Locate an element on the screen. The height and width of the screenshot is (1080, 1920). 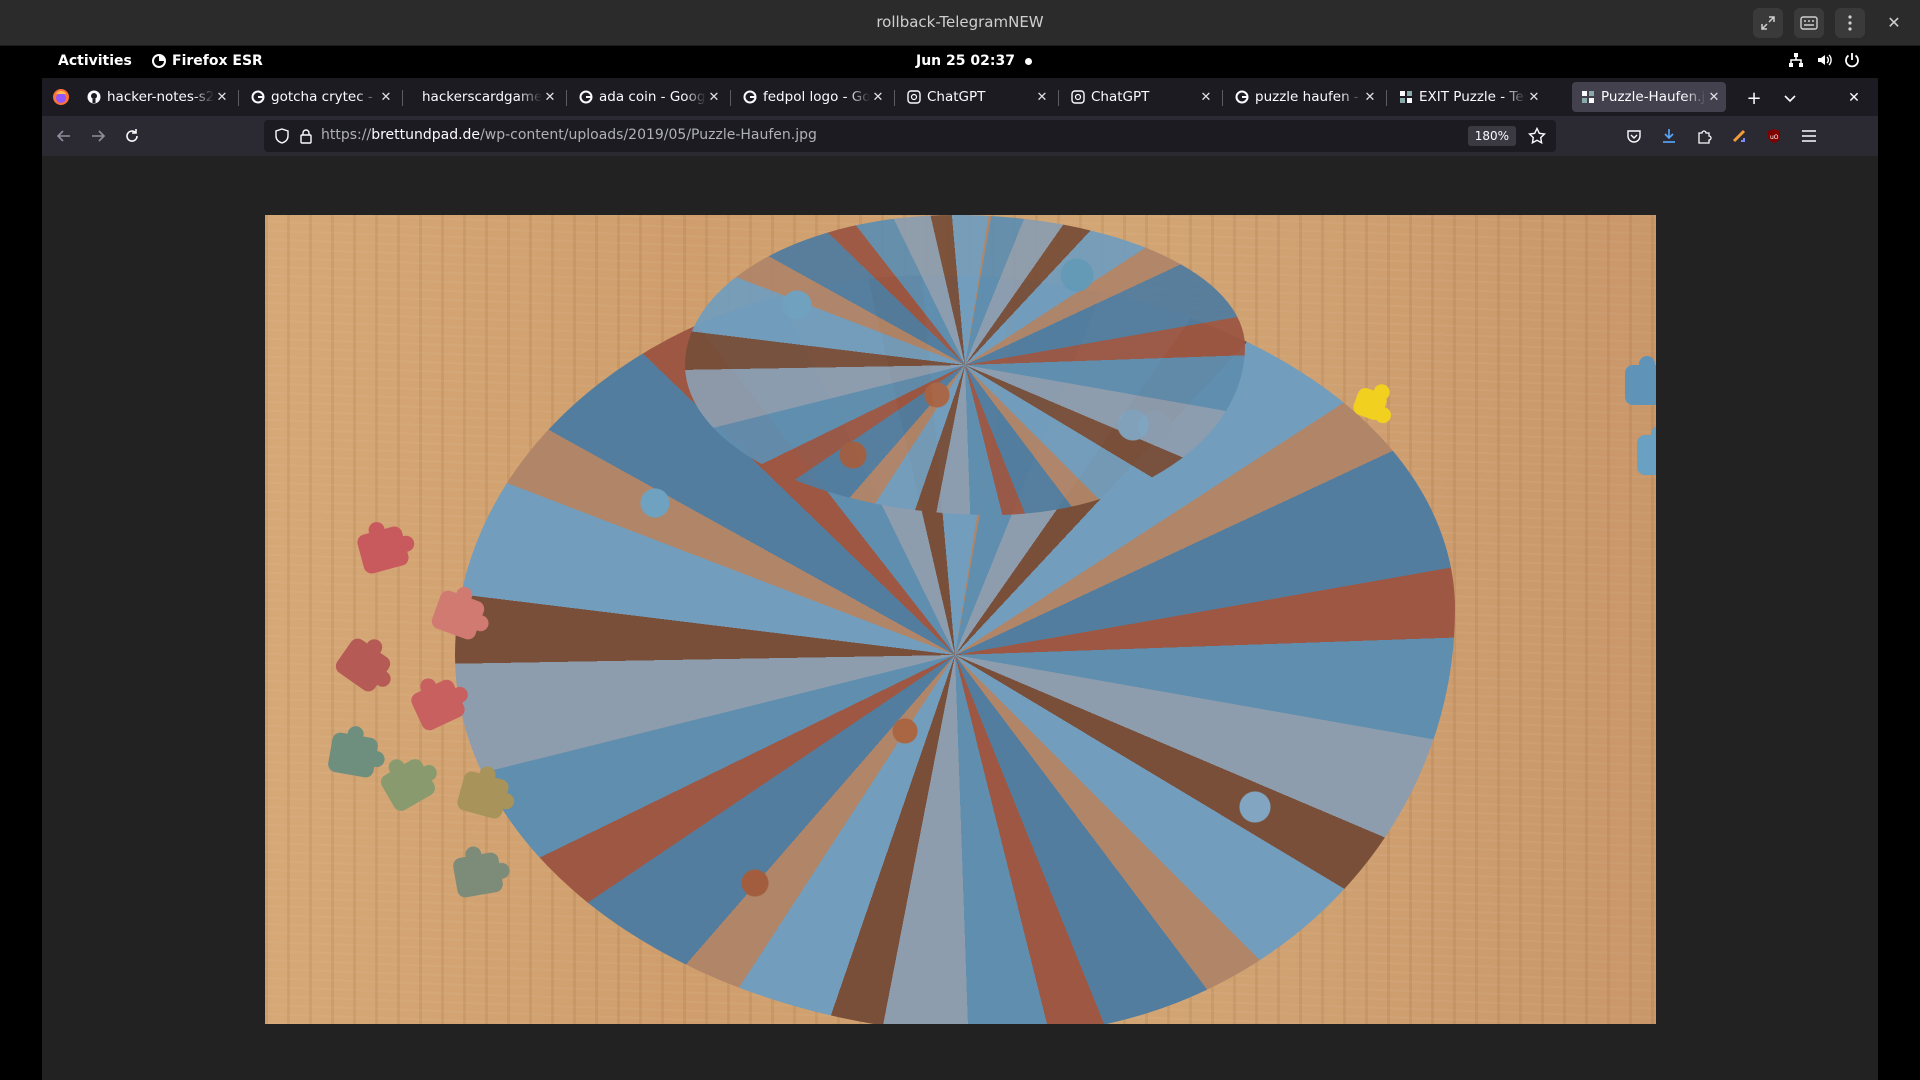
reload-button is located at coordinates (132, 136).